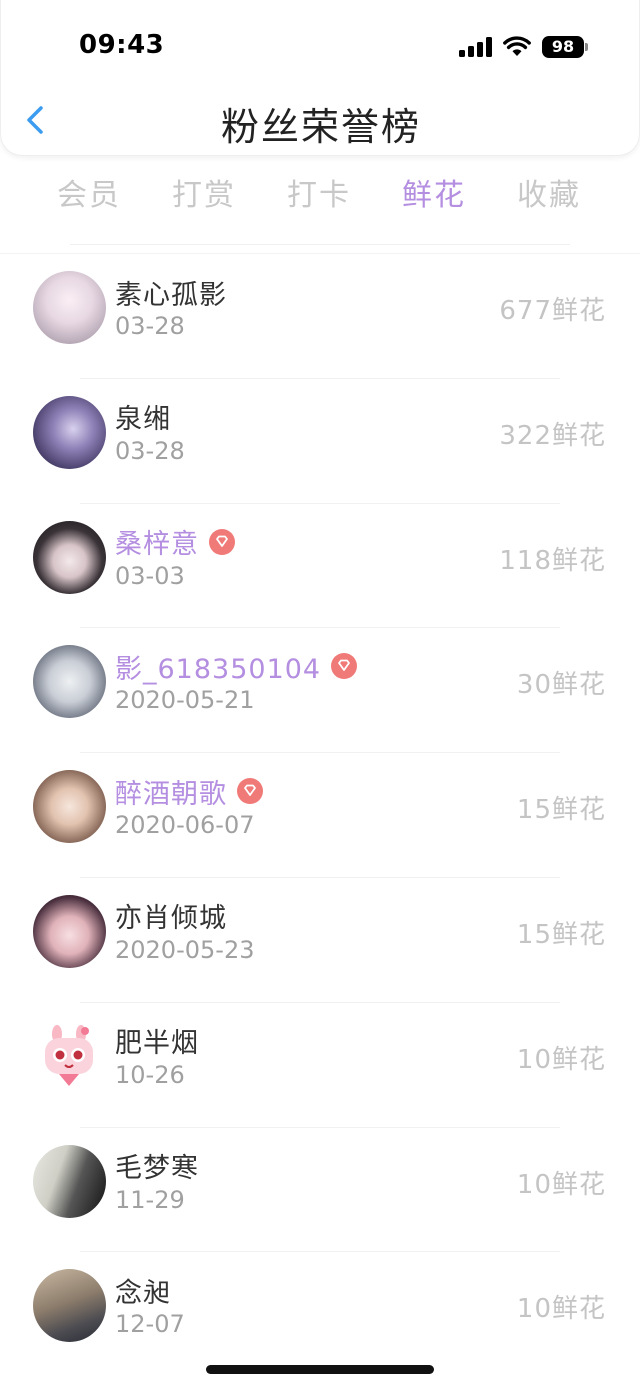  I want to click on flower-count: 677鲜花, so click(552, 311).